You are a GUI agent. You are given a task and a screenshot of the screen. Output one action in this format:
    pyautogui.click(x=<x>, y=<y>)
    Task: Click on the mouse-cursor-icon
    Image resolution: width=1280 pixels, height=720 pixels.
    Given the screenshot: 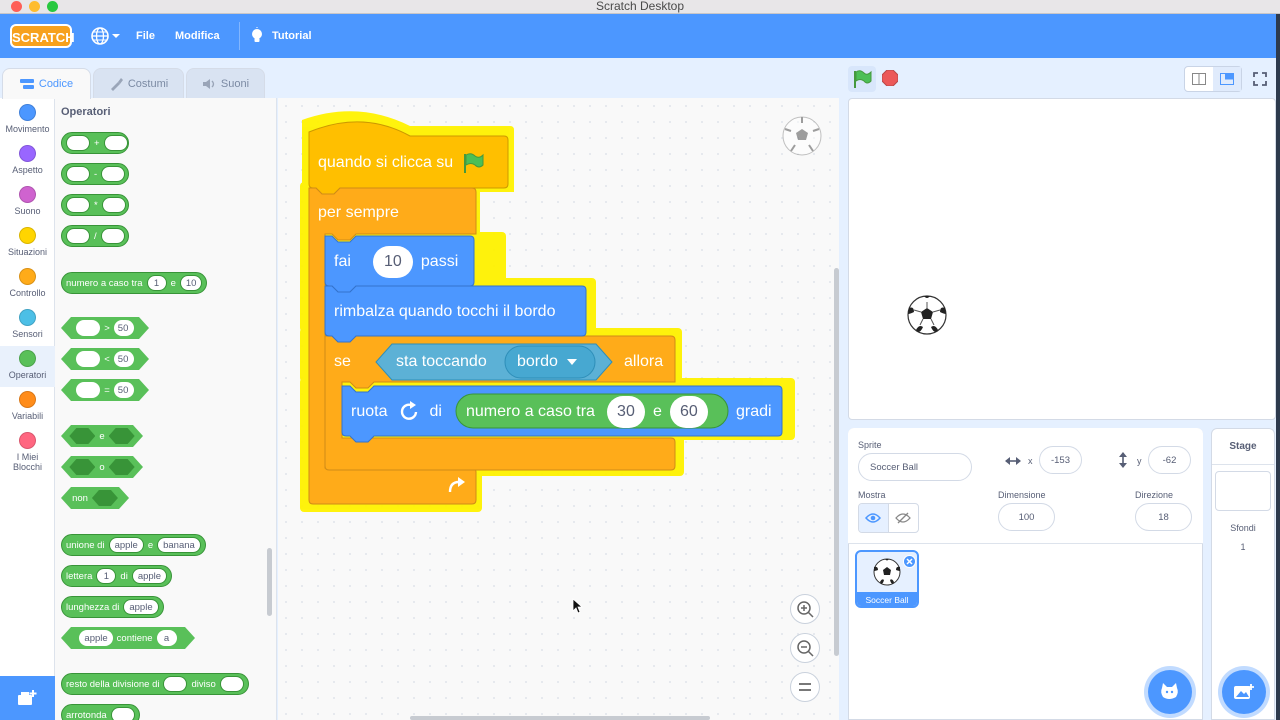 What is the action you would take?
    pyautogui.click(x=578, y=606)
    